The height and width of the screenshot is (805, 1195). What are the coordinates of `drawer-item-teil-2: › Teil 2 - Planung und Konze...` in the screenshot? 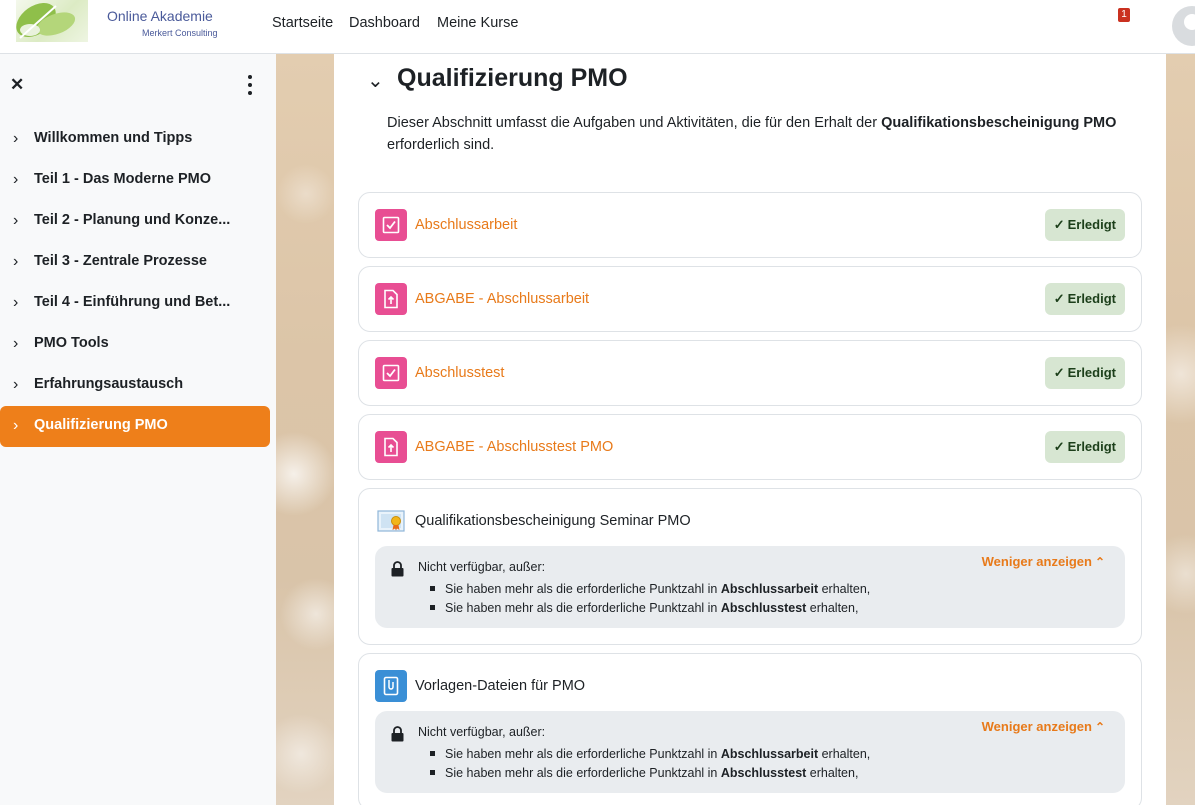 It's located at (135, 221).